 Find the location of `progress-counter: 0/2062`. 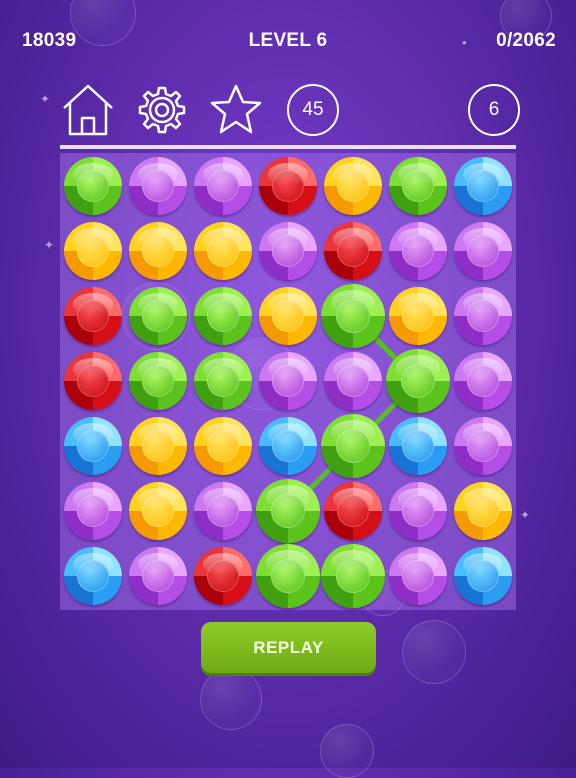

progress-counter: 0/2062 is located at coordinates (526, 40).